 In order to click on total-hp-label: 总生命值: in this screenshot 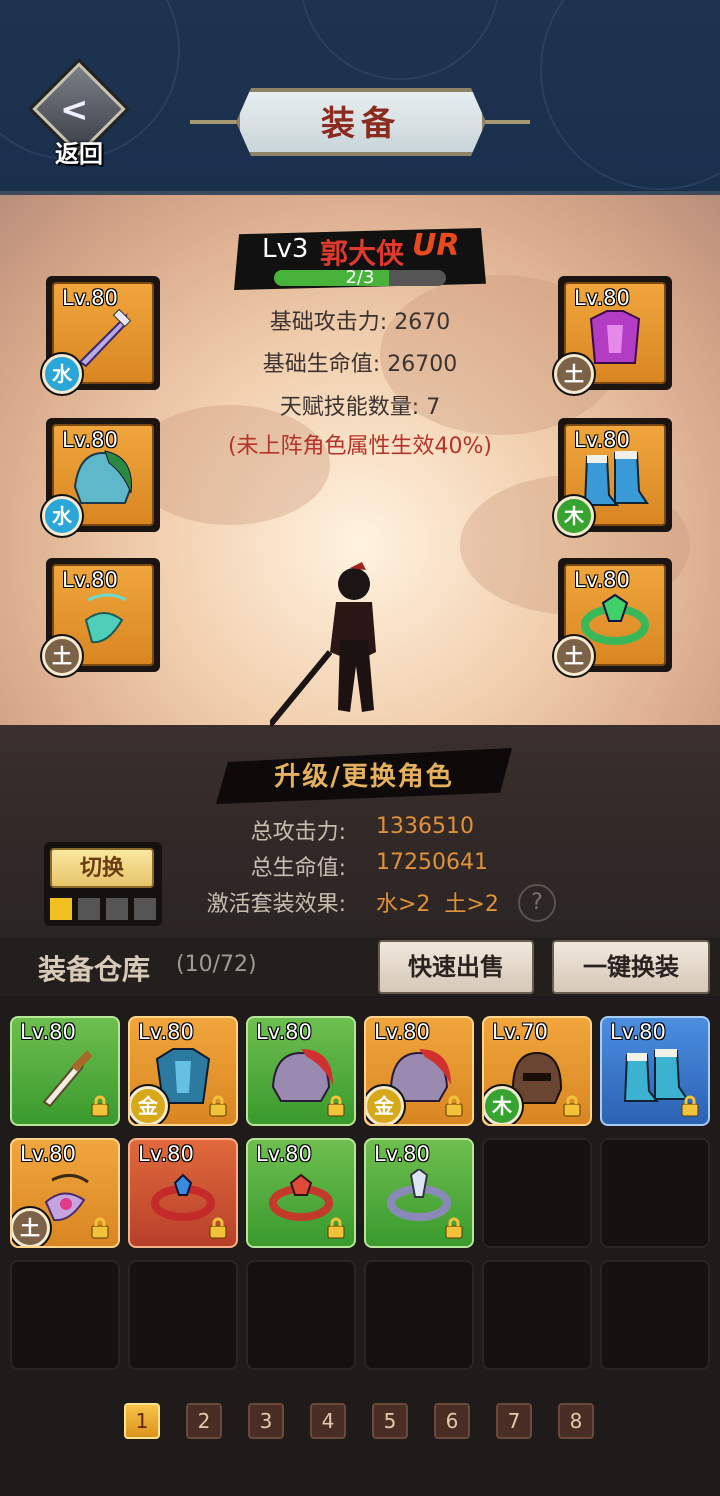, I will do `click(298, 868)`.